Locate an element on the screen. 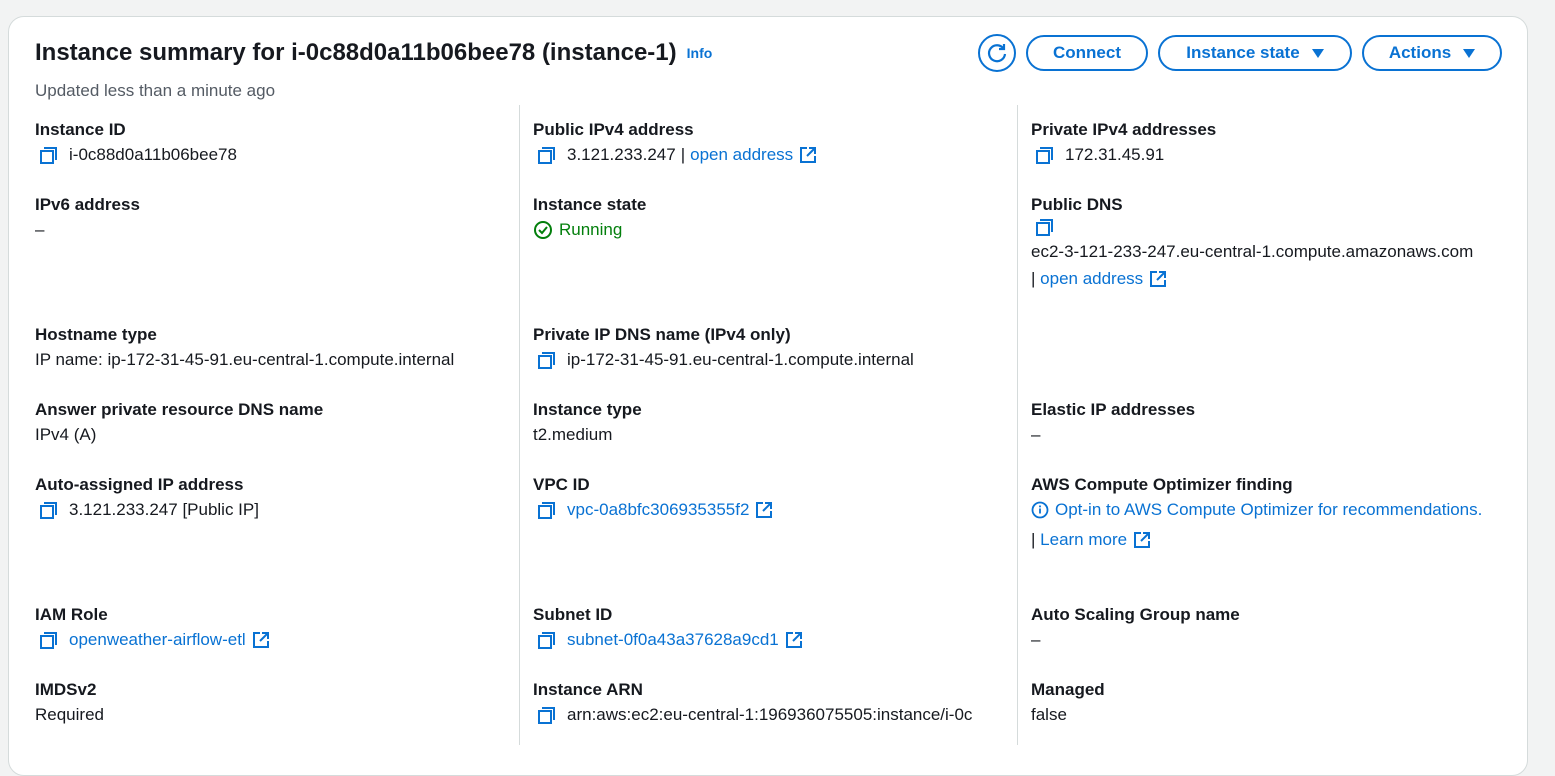 The height and width of the screenshot is (776, 1555). elastic-ip-value: – is located at coordinates (1036, 434).